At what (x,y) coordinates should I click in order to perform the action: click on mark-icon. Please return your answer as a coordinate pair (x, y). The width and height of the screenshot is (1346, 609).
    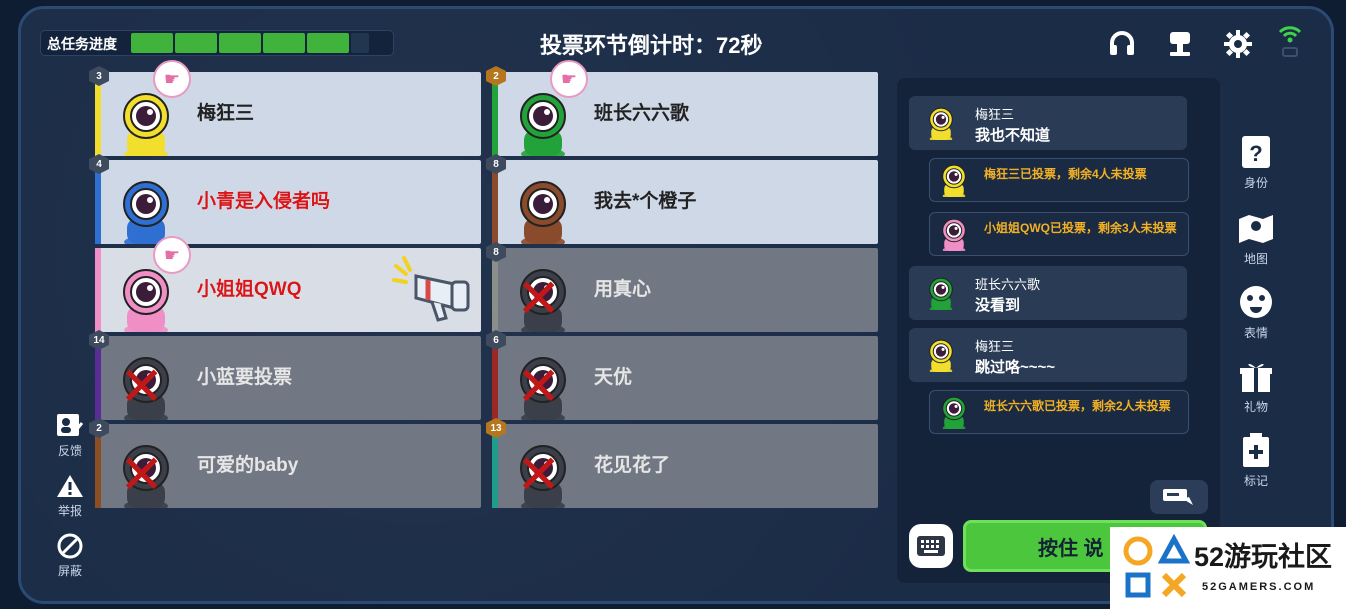
    Looking at the image, I should click on (1256, 450).